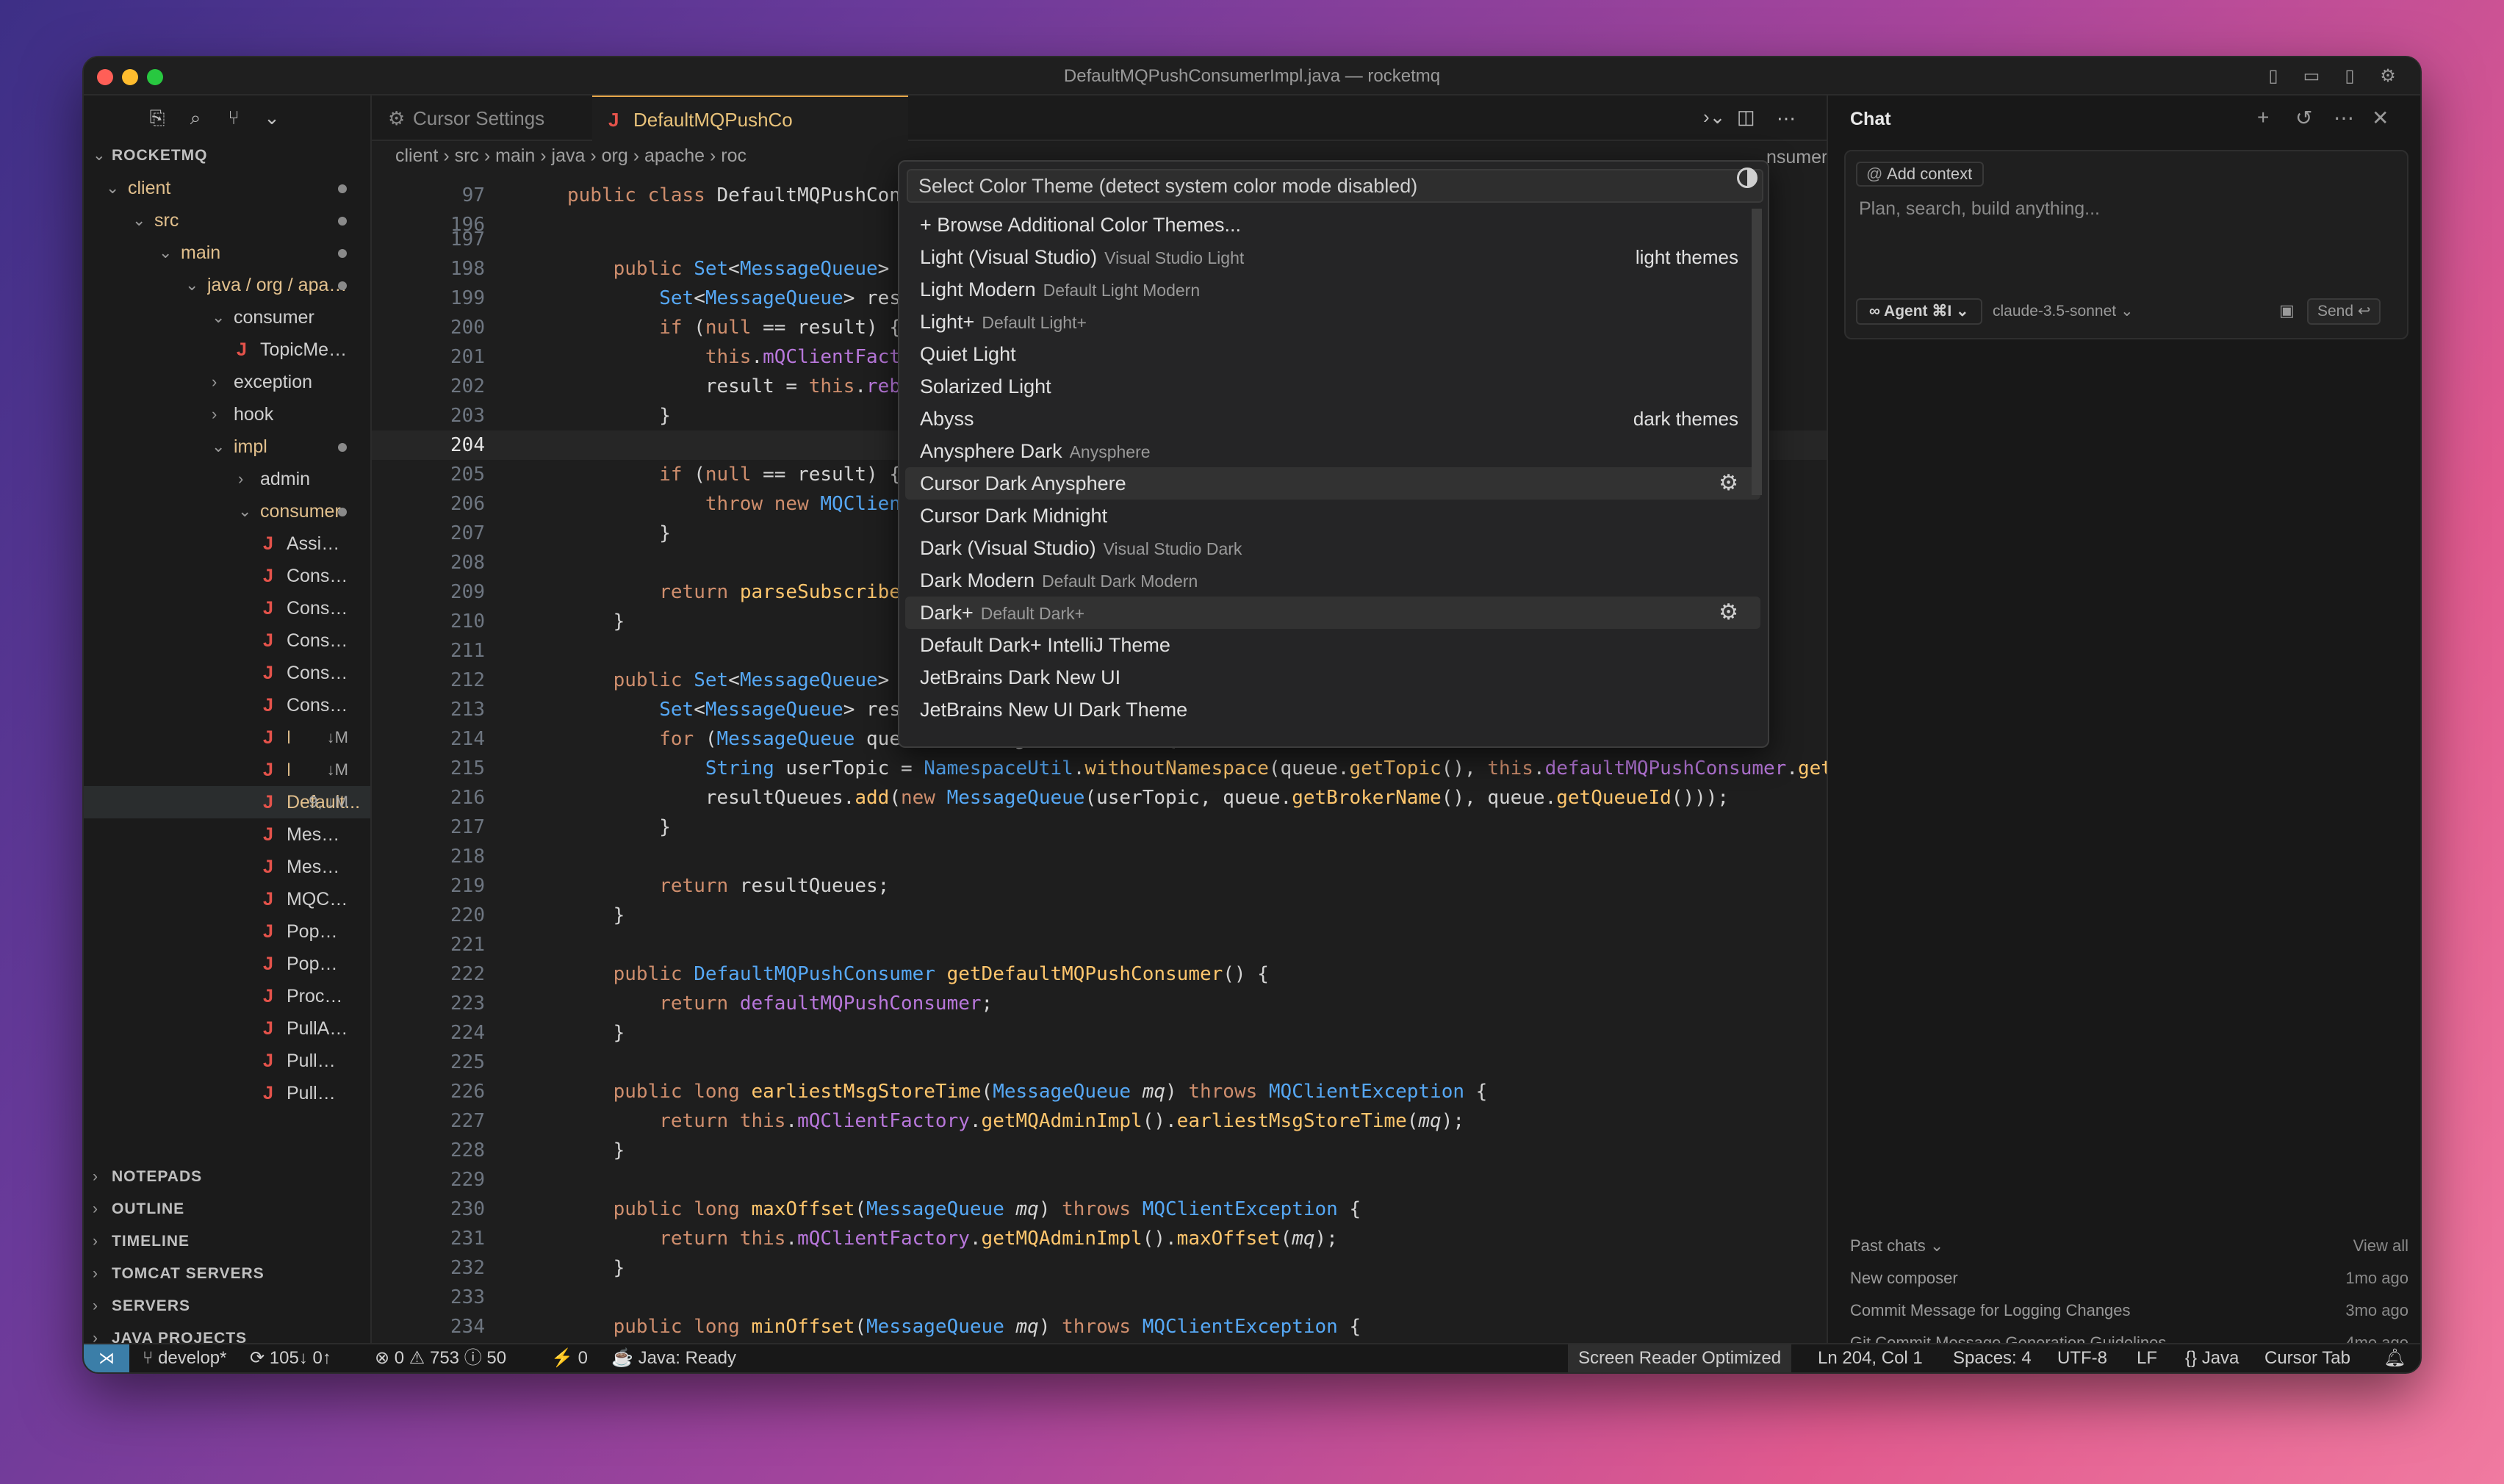 The image size is (2504, 1484). I want to click on search-icon: ⌕, so click(195, 117).